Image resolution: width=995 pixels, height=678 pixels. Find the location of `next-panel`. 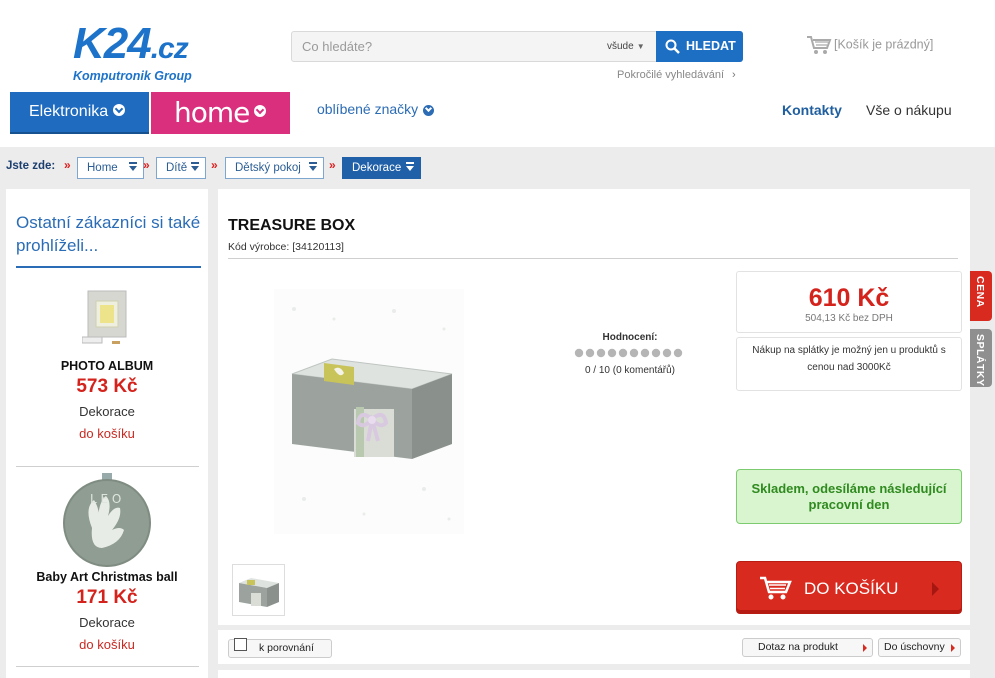

next-panel is located at coordinates (594, 674).